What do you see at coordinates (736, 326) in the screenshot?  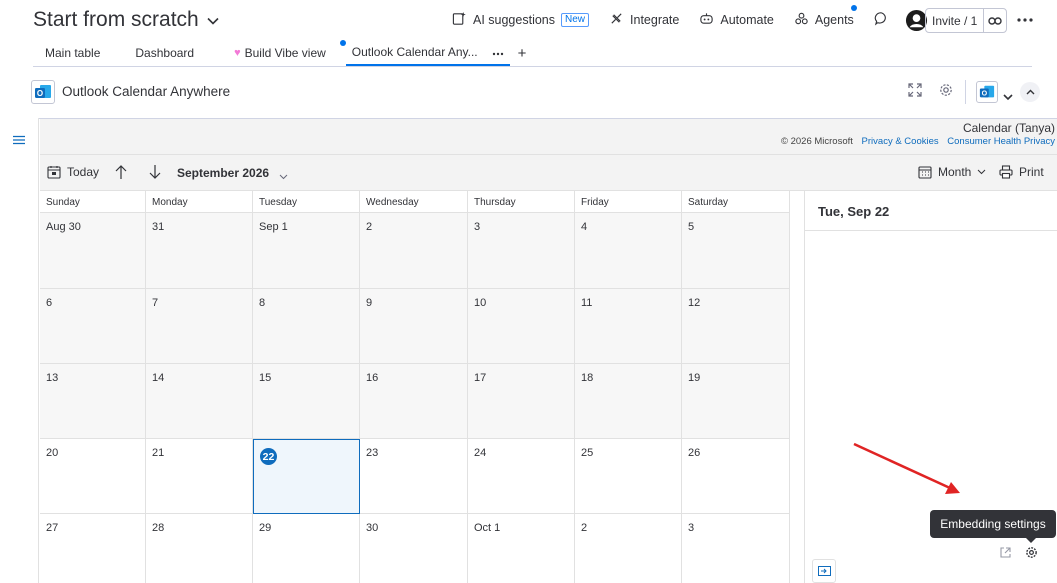 I see `calendar-cell: 12` at bounding box center [736, 326].